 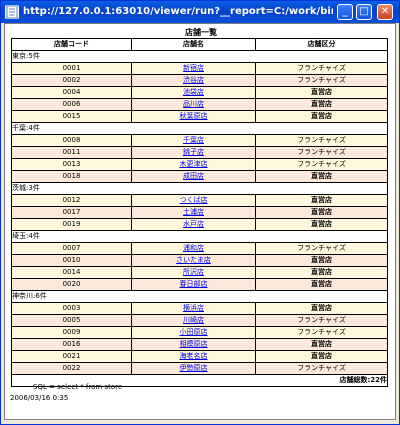 I want to click on store-code: 0002, so click(x=71, y=80).